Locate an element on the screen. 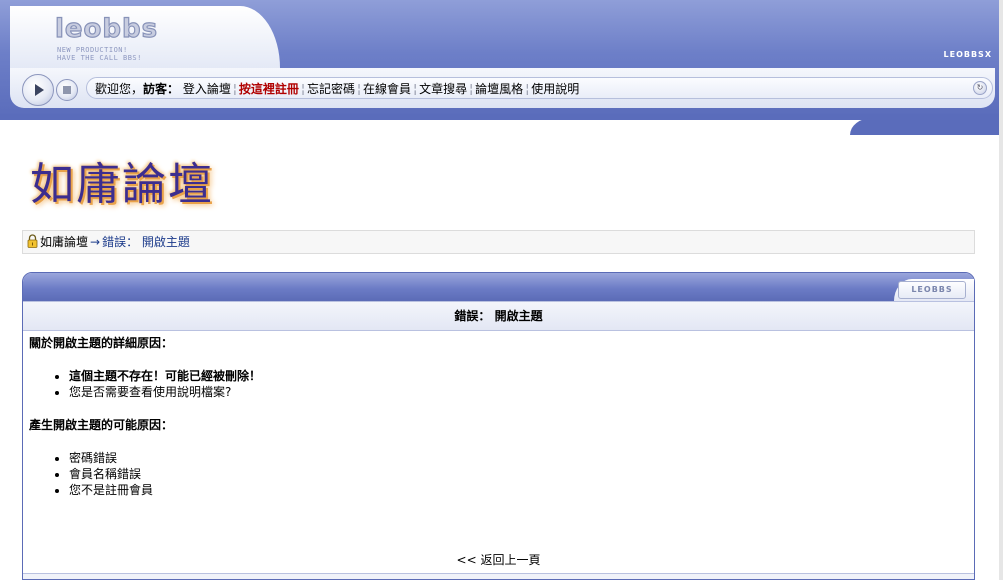 This screenshot has height=580, width=1003. back-link: << 返回上一頁 is located at coordinates (499, 560).